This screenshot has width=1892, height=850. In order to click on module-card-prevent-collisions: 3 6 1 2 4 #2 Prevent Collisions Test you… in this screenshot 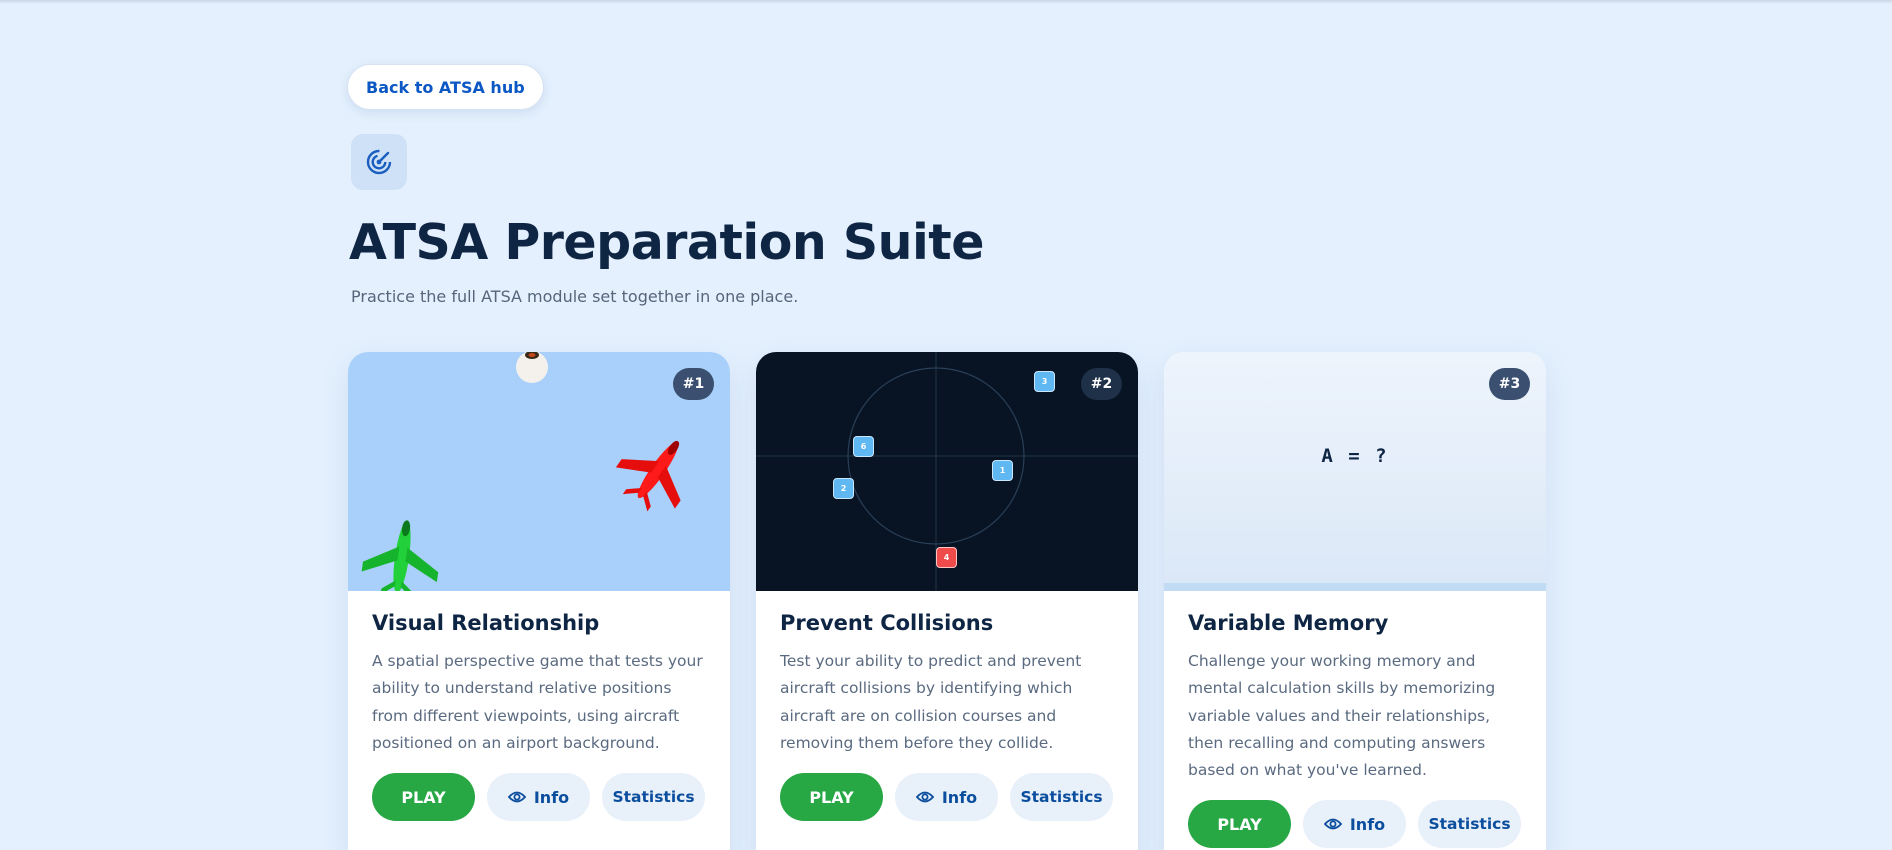, I will do `click(947, 601)`.